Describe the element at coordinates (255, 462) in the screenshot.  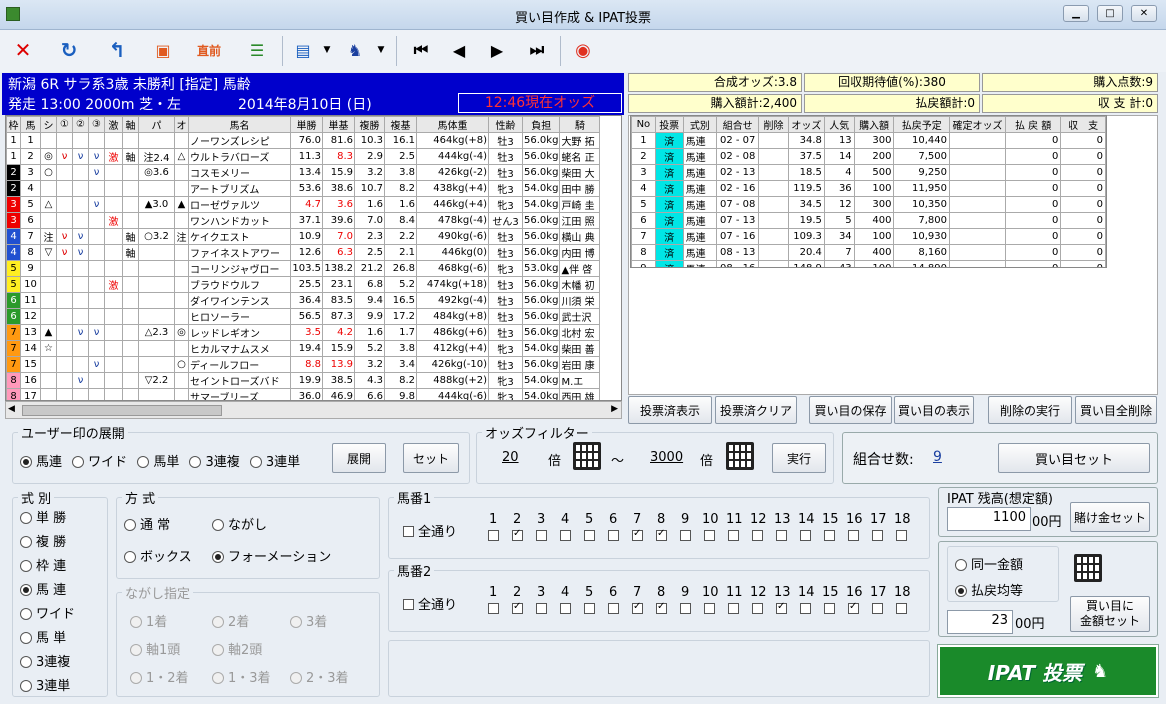
I see `radio-sanrentan` at that location.